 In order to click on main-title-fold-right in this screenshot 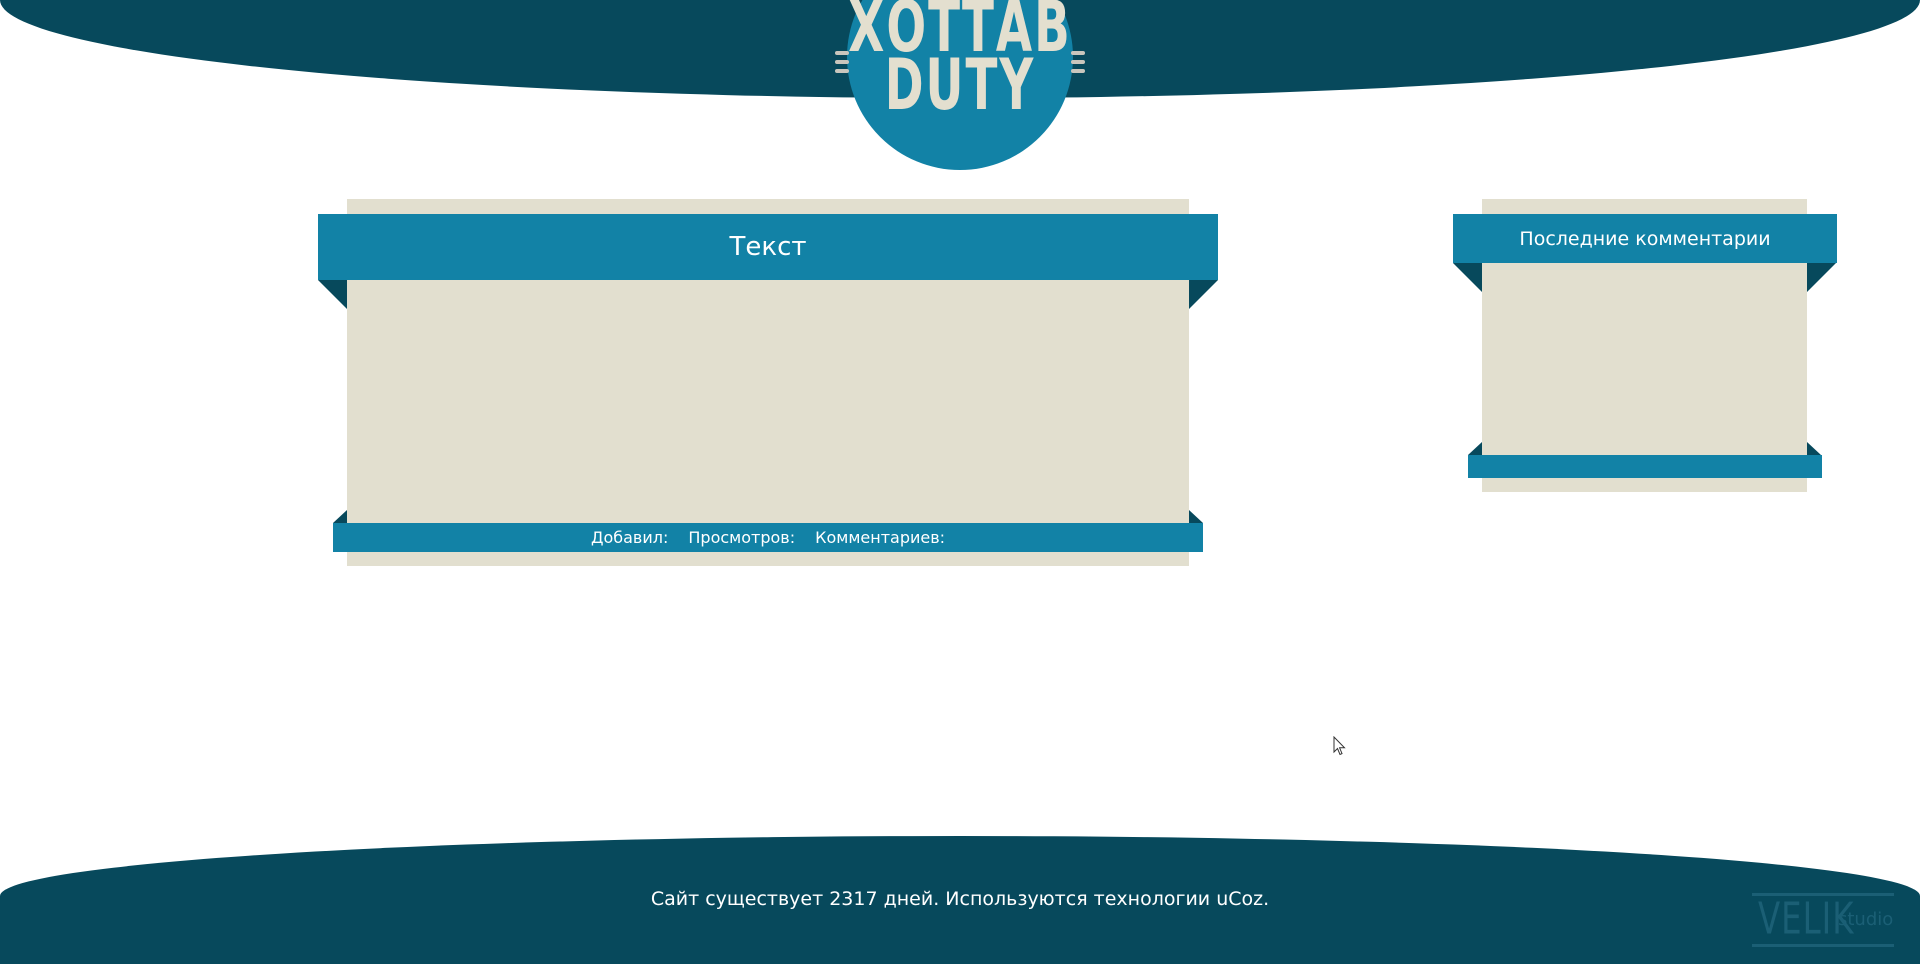, I will do `click(1203, 294)`.